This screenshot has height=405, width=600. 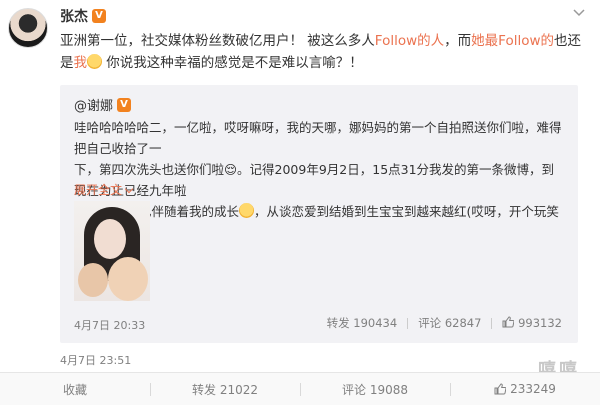 I want to click on expand-full-text-link: 展开全文, so click(x=103, y=189).